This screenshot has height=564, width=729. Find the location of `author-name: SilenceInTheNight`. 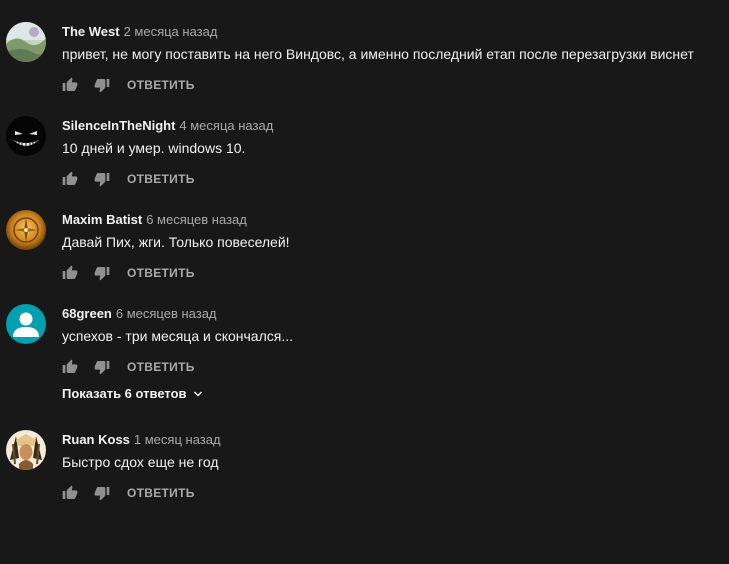

author-name: SilenceInTheNight is located at coordinates (118, 125).